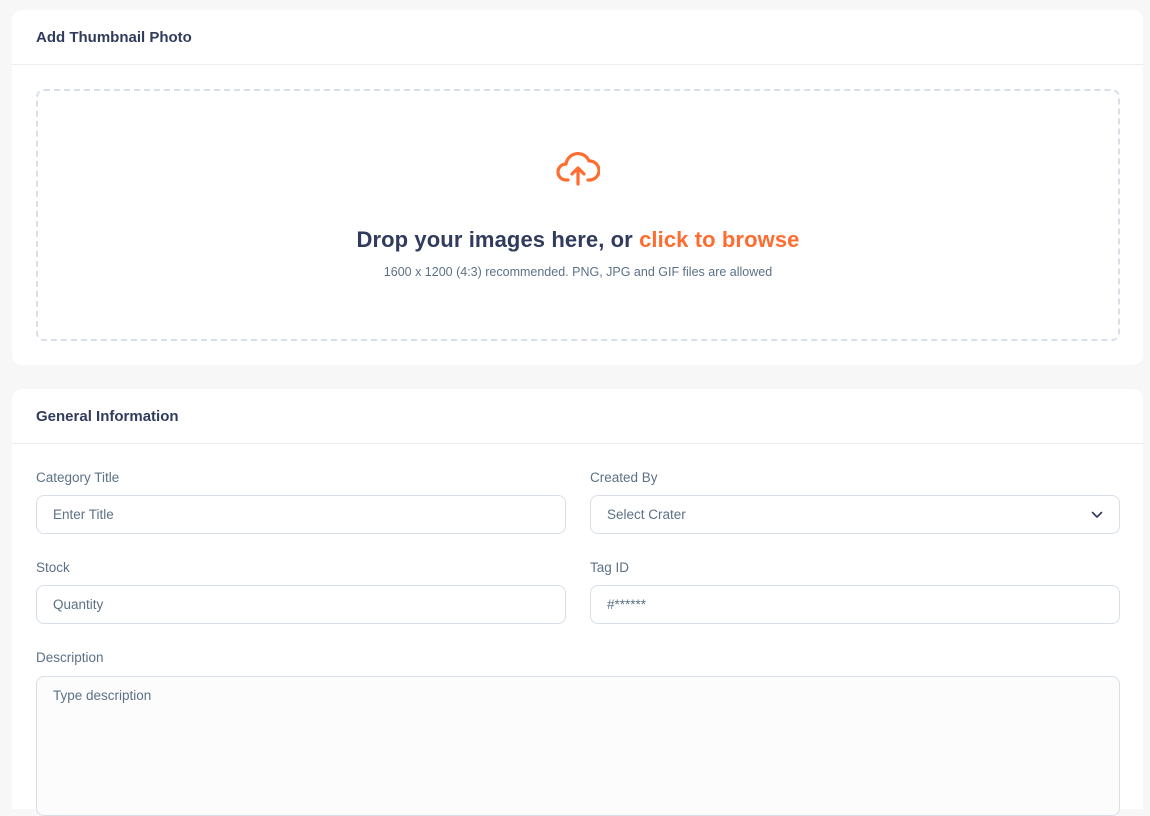  What do you see at coordinates (78, 477) in the screenshot?
I see `category-title-label: Category Title` at bounding box center [78, 477].